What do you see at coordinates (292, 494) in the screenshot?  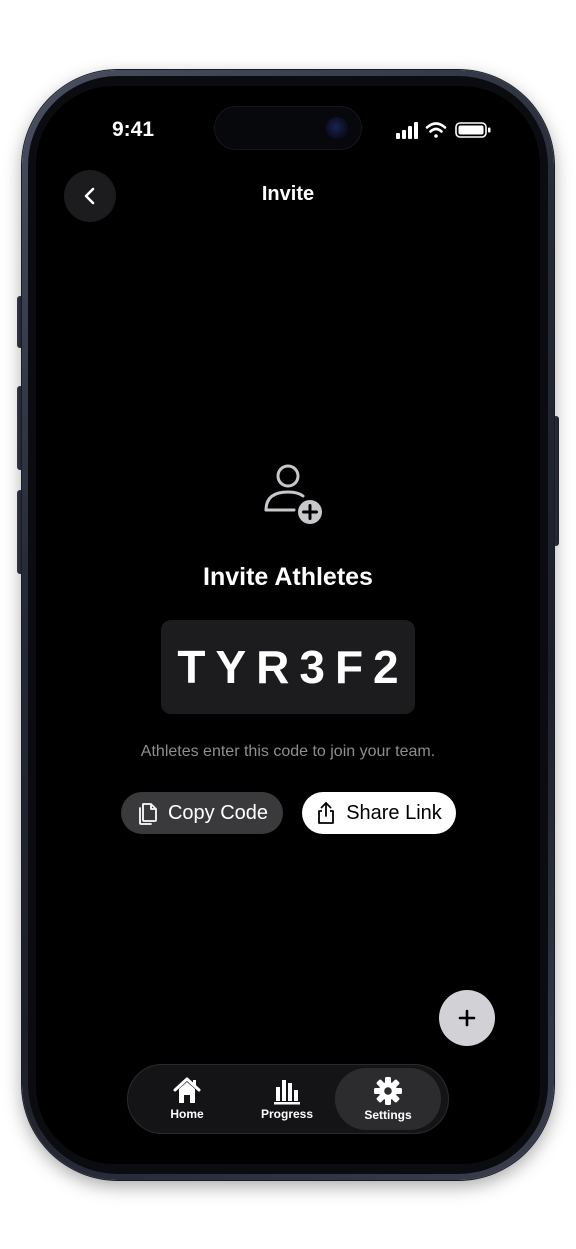 I see `add-person-icon` at bounding box center [292, 494].